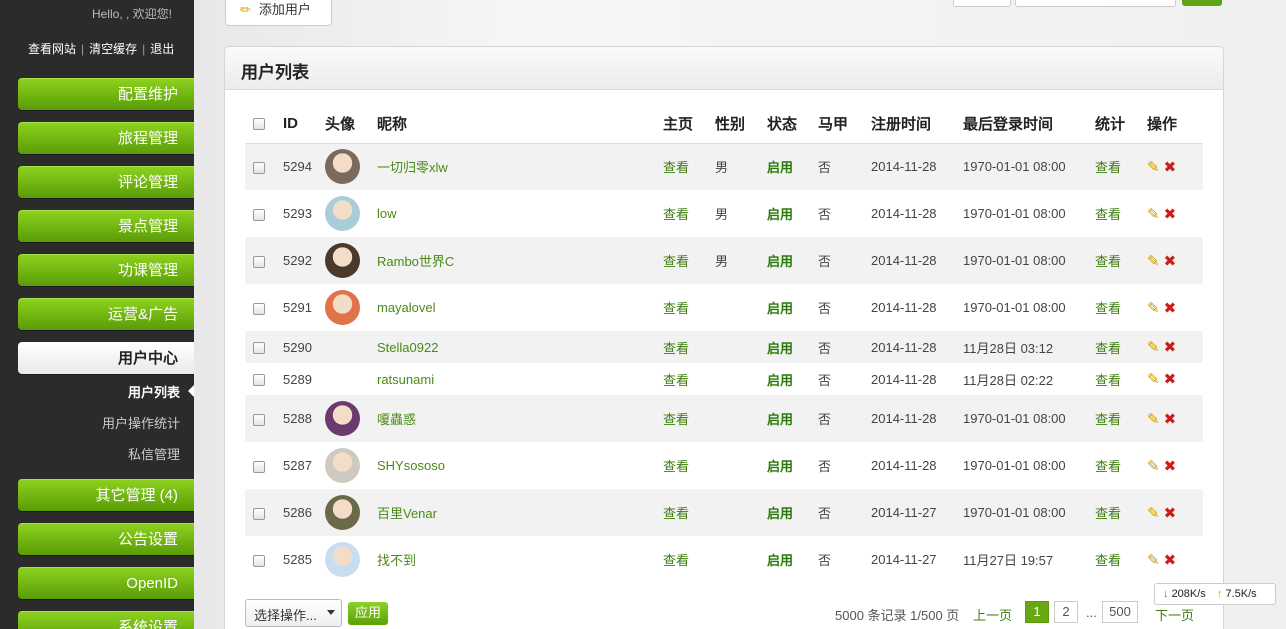 This screenshot has width=1286, height=629. Describe the element at coordinates (520, 347) in the screenshot. I see `user-nickname: Stella0922` at that location.